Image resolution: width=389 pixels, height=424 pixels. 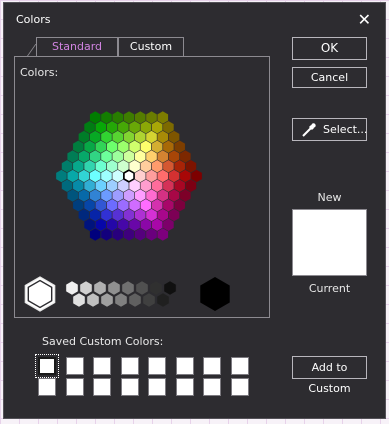 What do you see at coordinates (329, 375) in the screenshot?
I see `add-to-custom-button: Add to Custom` at bounding box center [329, 375].